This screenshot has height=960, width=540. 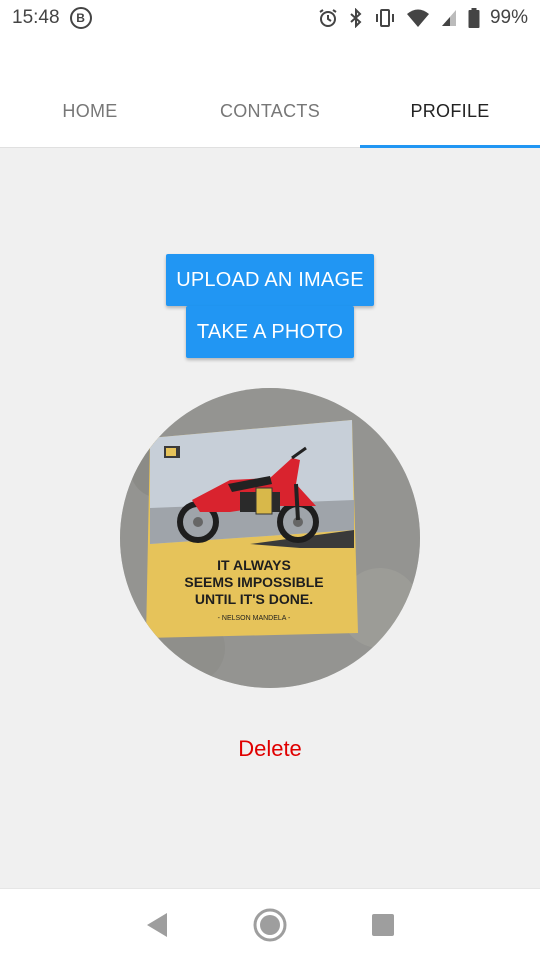 I want to click on signal-icon, so click(x=449, y=18).